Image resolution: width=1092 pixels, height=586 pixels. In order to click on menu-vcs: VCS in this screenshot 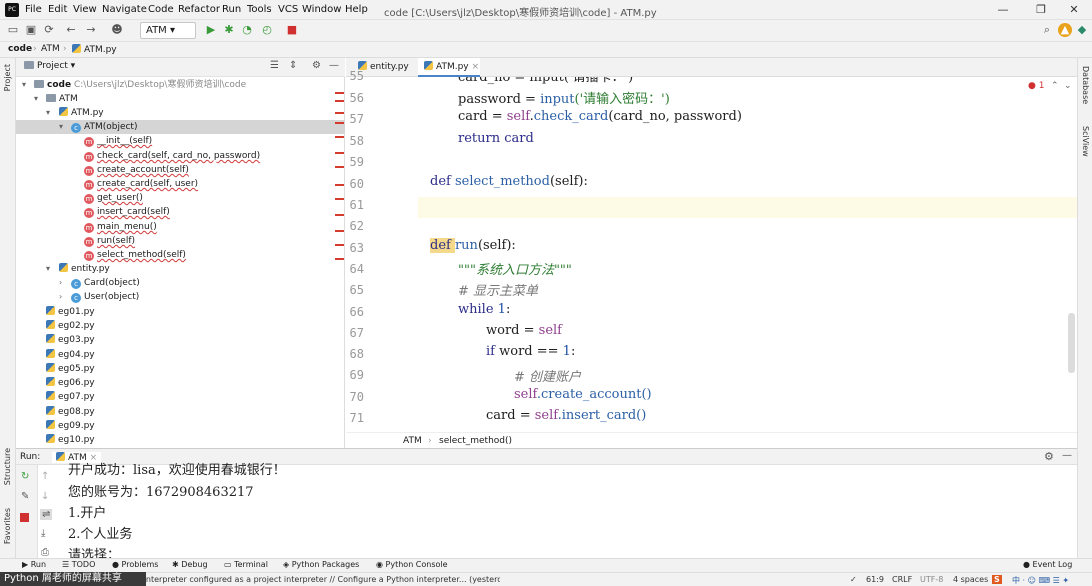, I will do `click(288, 9)`.